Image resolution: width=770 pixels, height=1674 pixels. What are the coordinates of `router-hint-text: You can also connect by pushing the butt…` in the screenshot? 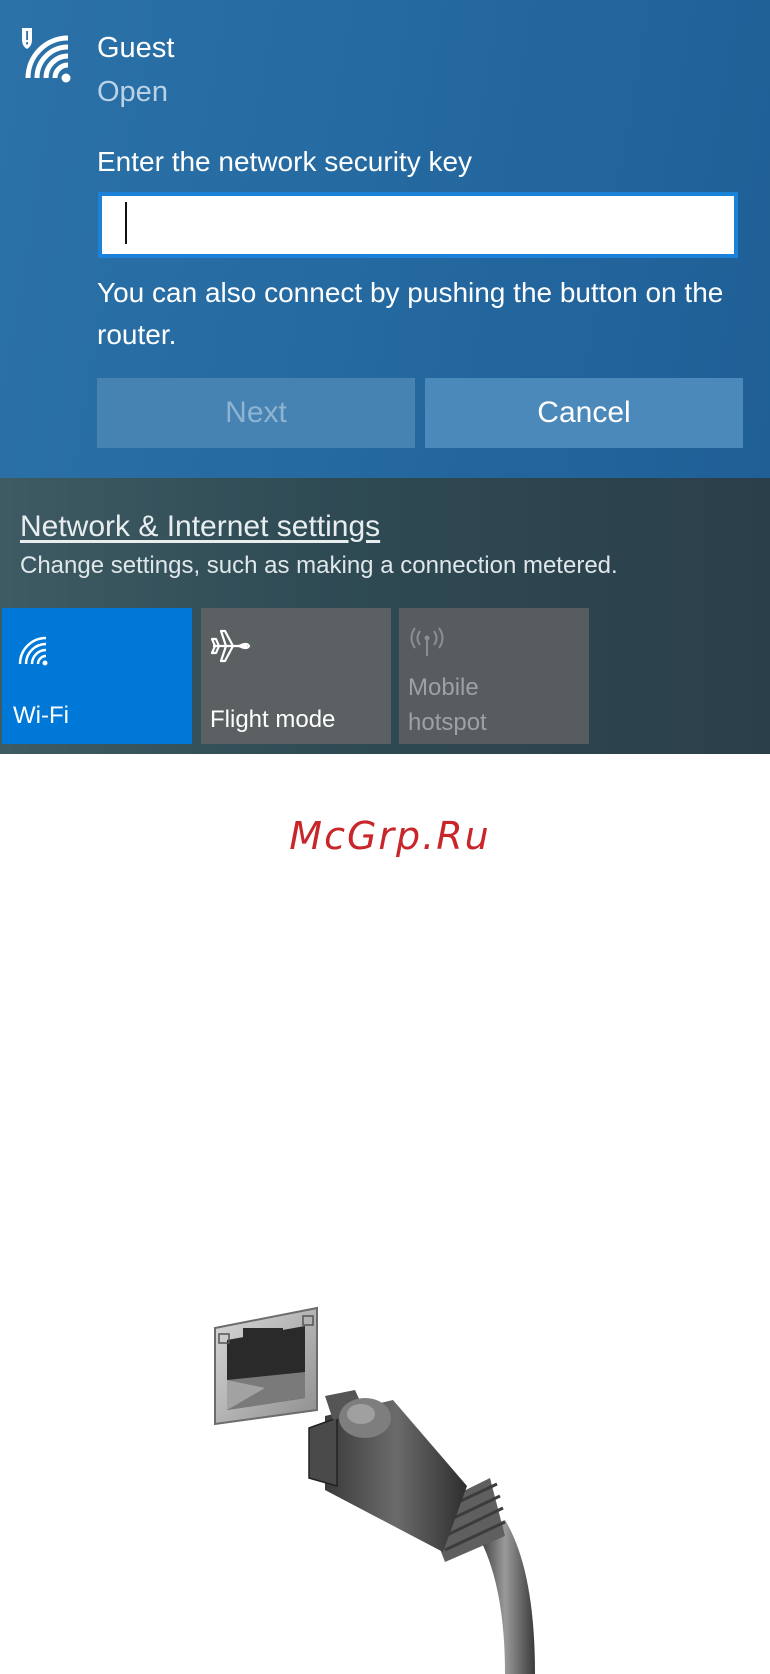 It's located at (410, 313).